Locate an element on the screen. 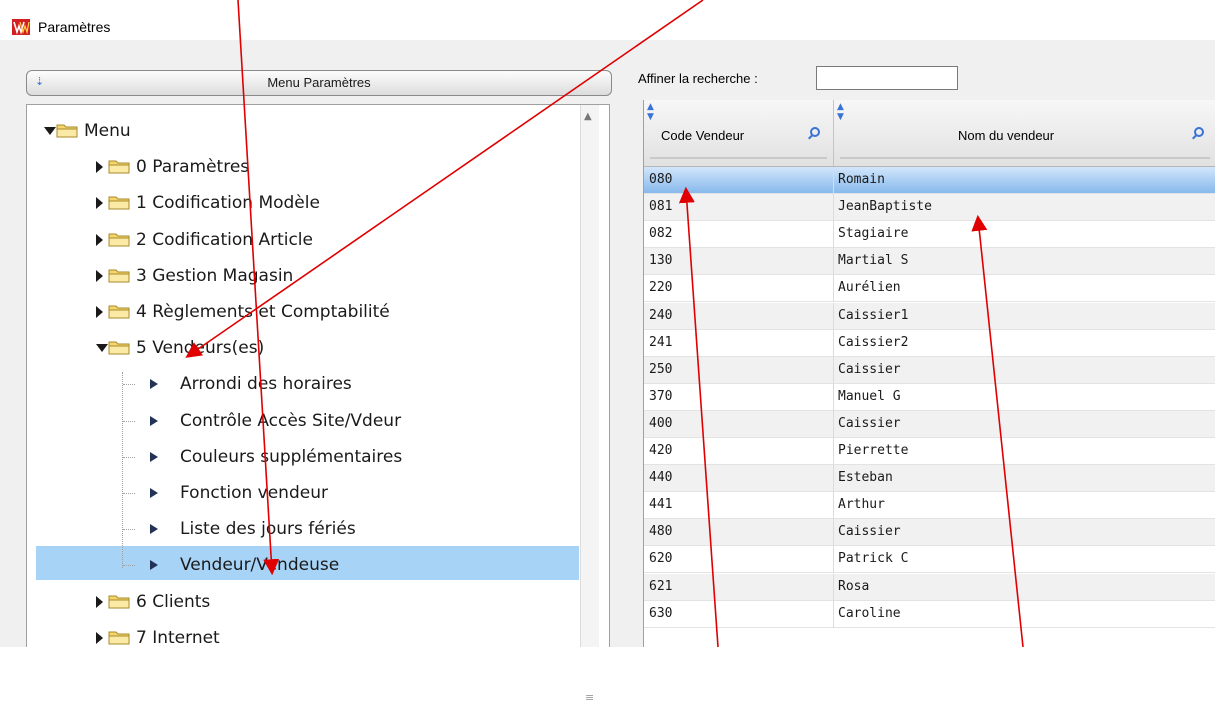 The width and height of the screenshot is (1215, 704). cell-code-vendeur: 370 is located at coordinates (661, 396).